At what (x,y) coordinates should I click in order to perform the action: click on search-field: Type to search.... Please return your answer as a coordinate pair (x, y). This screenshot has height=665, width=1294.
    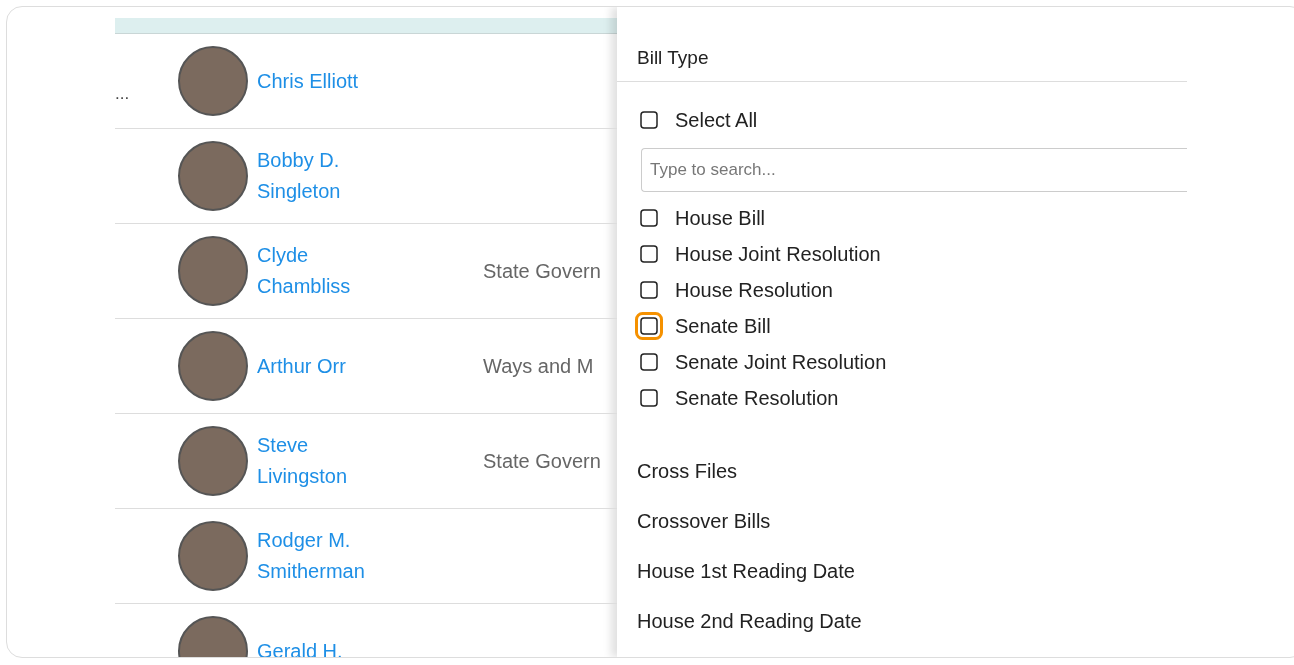
    Looking at the image, I should click on (914, 170).